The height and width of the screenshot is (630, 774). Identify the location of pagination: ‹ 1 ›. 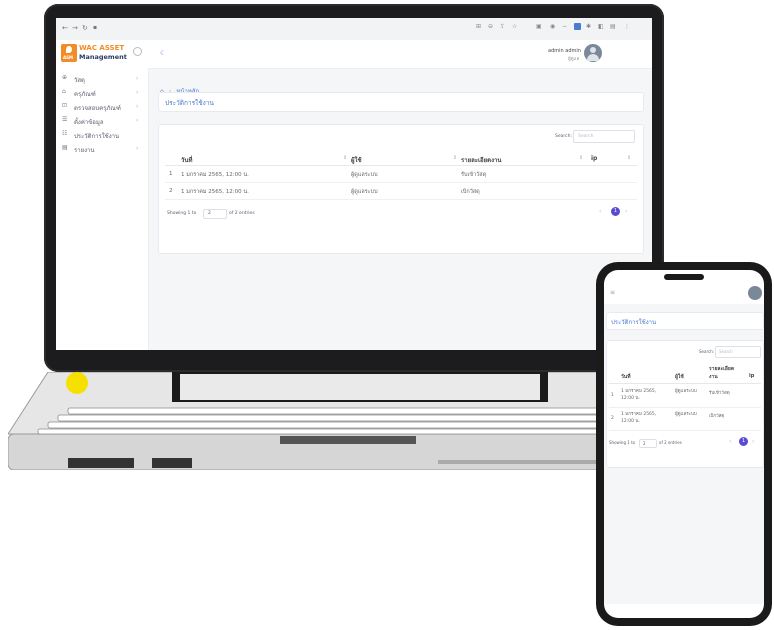
(745, 442).